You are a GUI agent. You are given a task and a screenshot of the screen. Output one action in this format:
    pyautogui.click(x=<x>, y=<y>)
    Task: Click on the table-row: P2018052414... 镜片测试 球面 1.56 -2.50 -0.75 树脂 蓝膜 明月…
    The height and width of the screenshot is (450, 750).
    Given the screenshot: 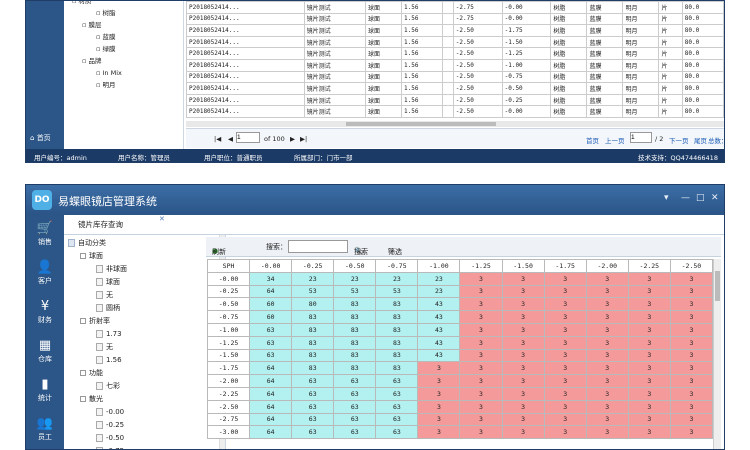 What is the action you would take?
    pyautogui.click(x=455, y=77)
    